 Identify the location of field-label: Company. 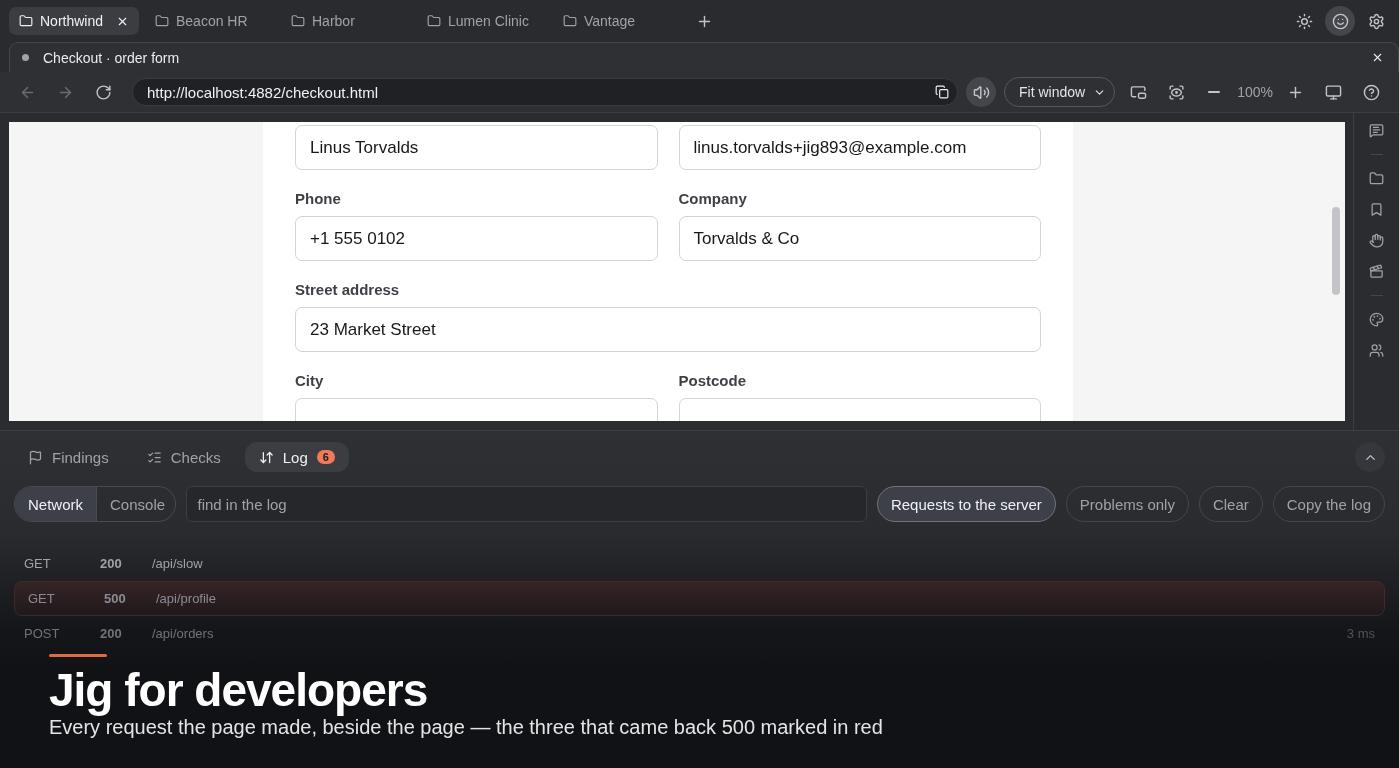
(713, 198).